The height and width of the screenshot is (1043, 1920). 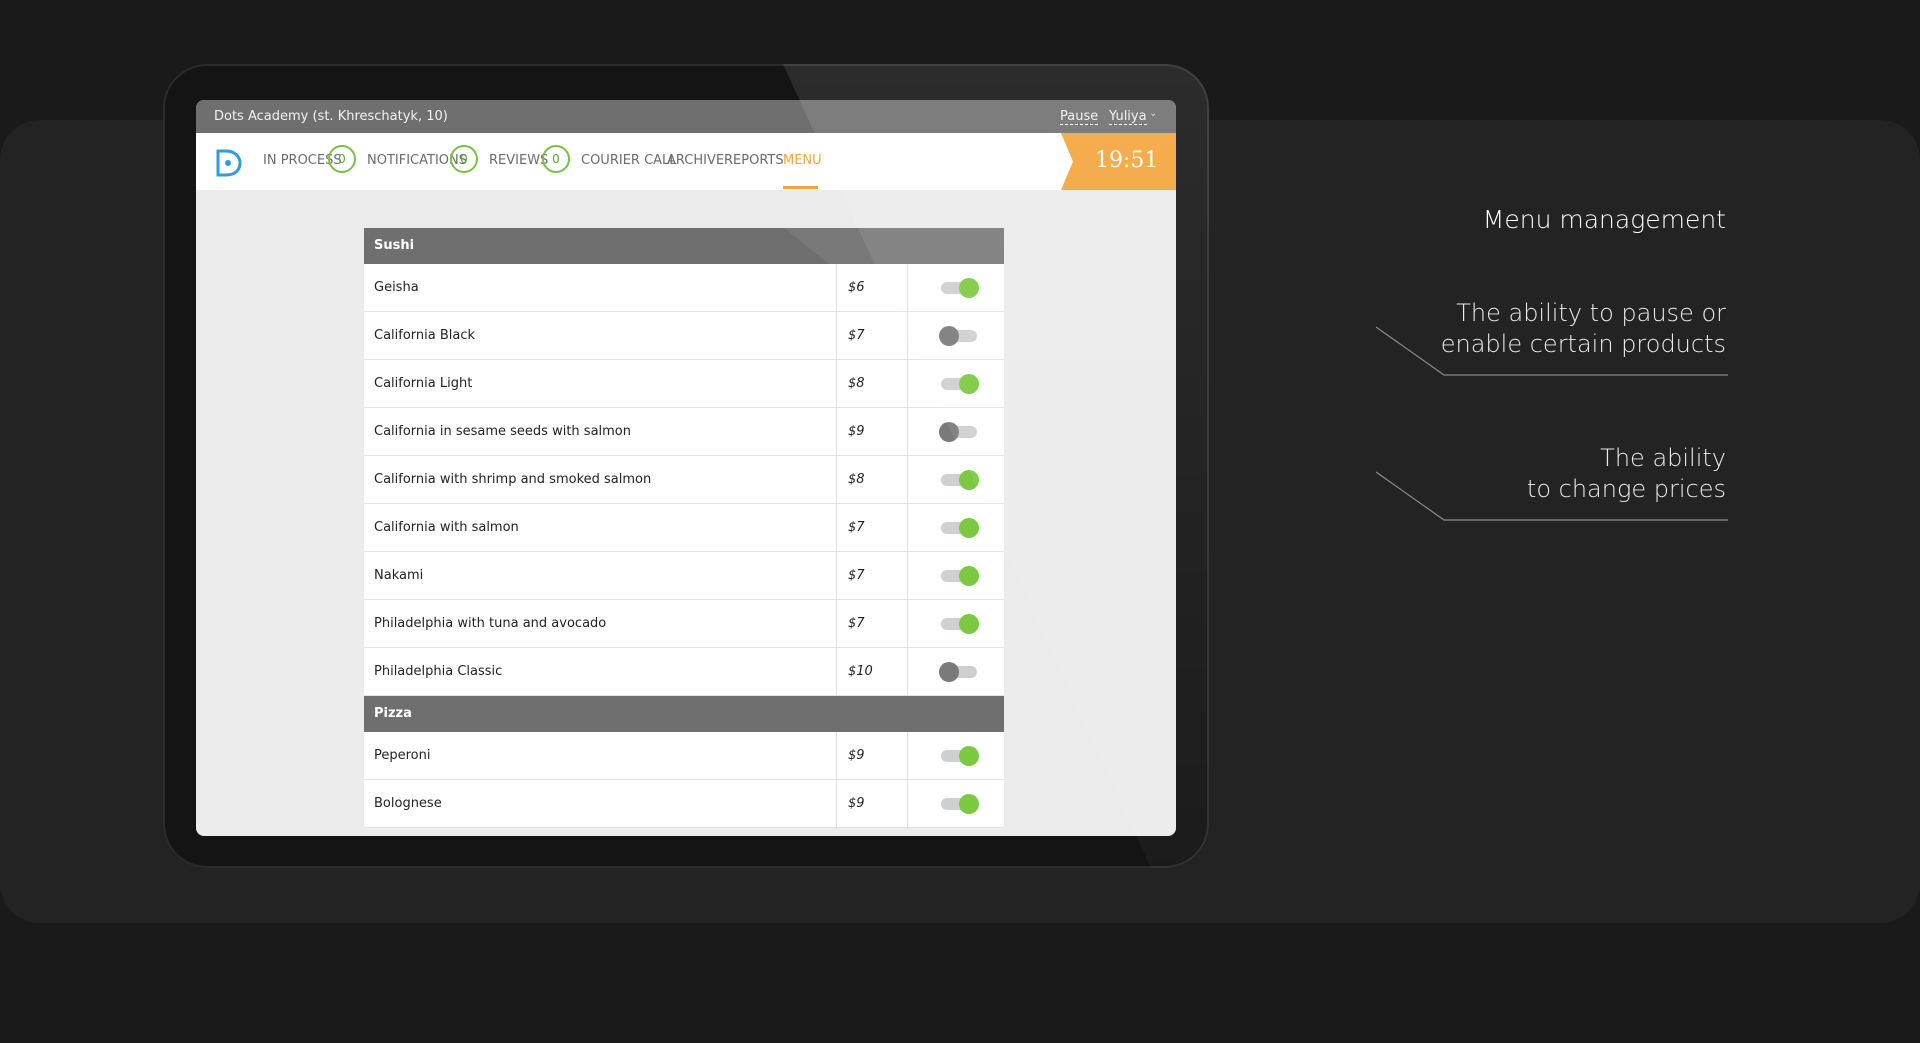 I want to click on menu-item-row: Philadelphia Classic $10, so click(x=684, y=672).